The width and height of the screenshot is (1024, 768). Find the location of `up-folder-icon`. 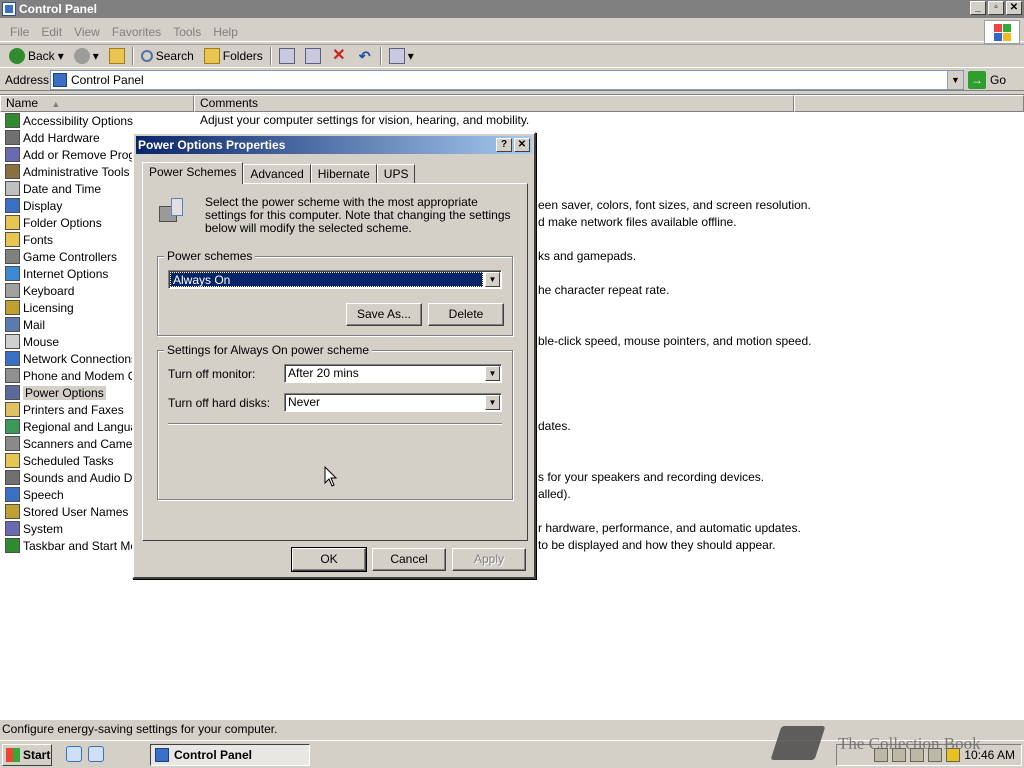

up-folder-icon is located at coordinates (116, 56).